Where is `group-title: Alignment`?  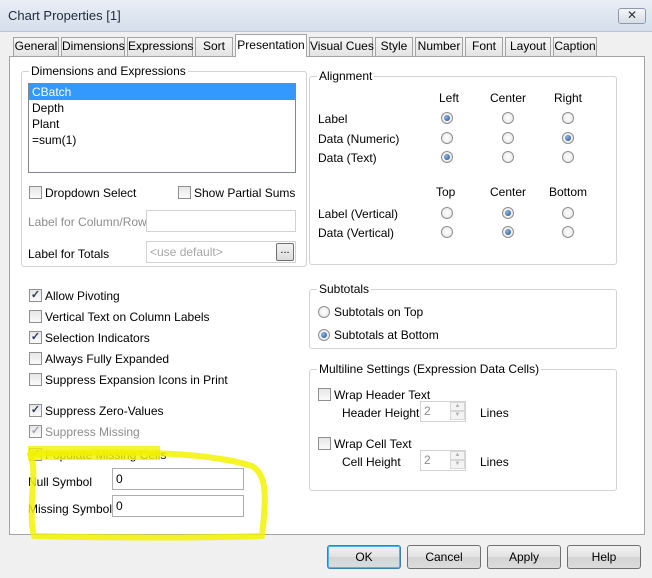
group-title: Alignment is located at coordinates (346, 76).